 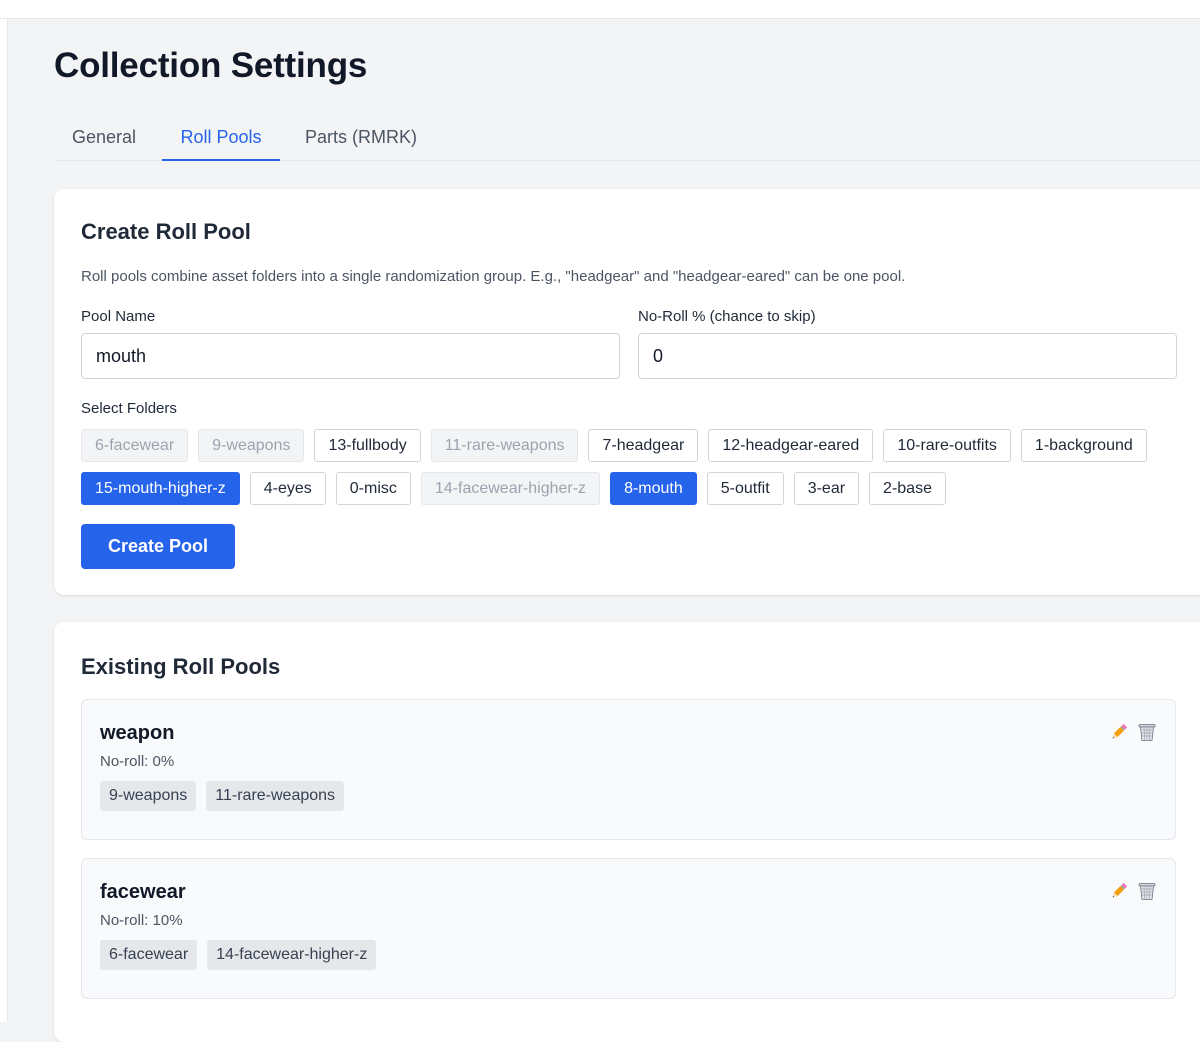 I want to click on folder-chip: 5-outfit, so click(x=745, y=488).